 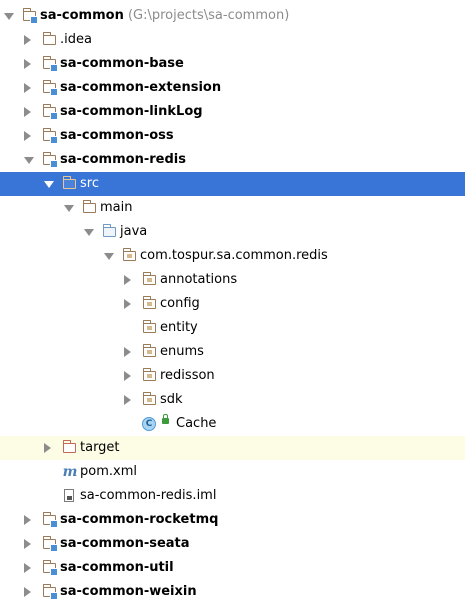 I want to click on source-folder-icon, so click(x=110, y=232).